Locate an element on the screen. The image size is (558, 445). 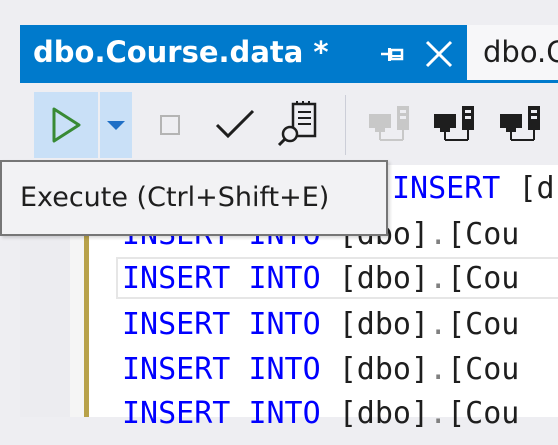
stop-button is located at coordinates (170, 125).